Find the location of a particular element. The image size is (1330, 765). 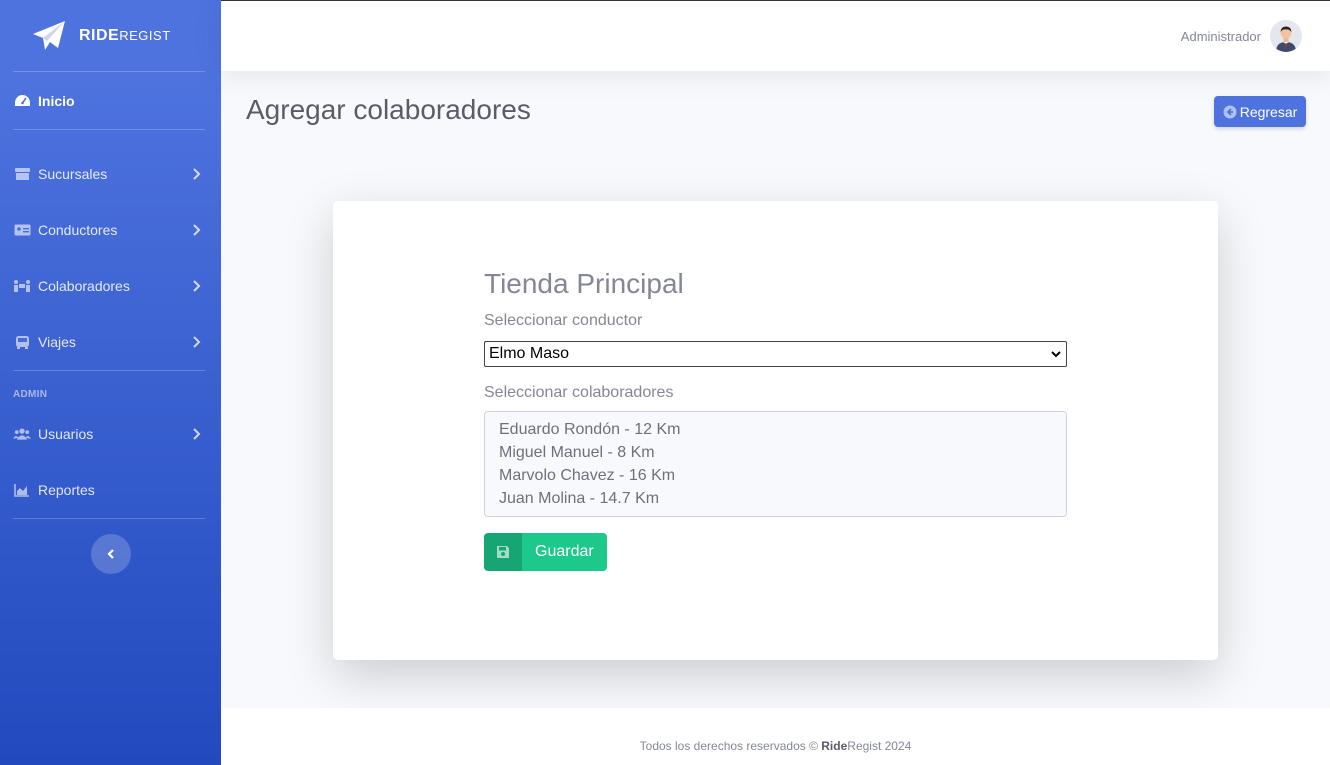

sidebar-item-sucursales: Sucursales is located at coordinates (110, 174).